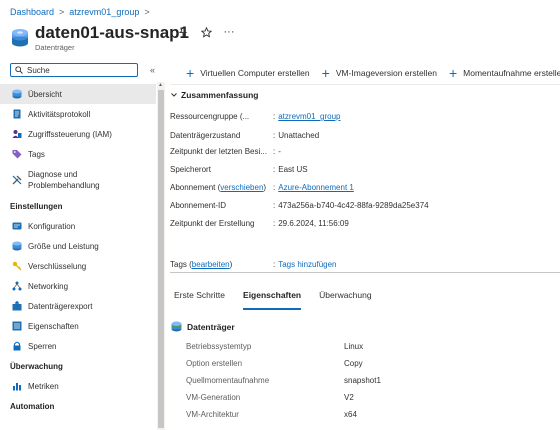 The width and height of the screenshot is (560, 430). Describe the element at coordinates (17, 286) in the screenshot. I see `networking-icon` at that location.